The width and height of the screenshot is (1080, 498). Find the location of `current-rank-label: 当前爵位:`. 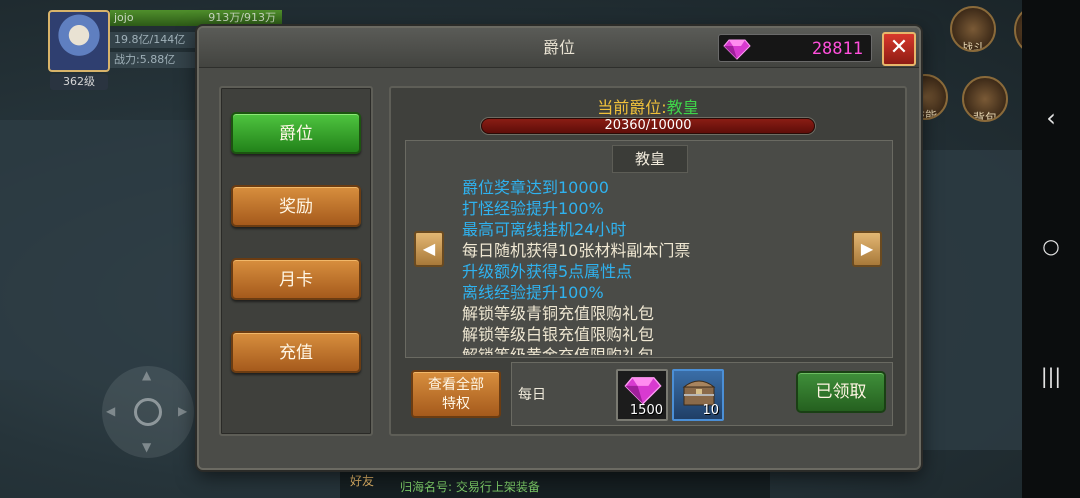

current-rank-label: 当前爵位: is located at coordinates (632, 107).